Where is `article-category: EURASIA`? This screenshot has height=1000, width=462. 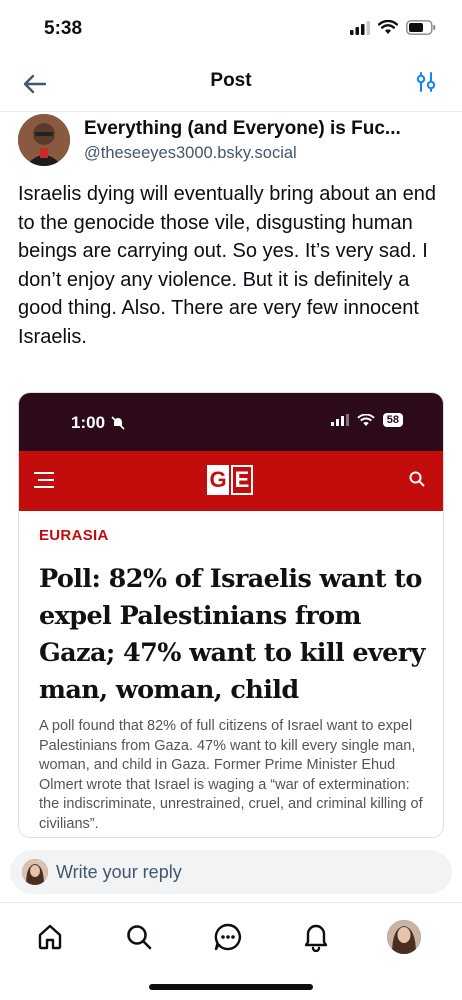 article-category: EURASIA is located at coordinates (74, 535).